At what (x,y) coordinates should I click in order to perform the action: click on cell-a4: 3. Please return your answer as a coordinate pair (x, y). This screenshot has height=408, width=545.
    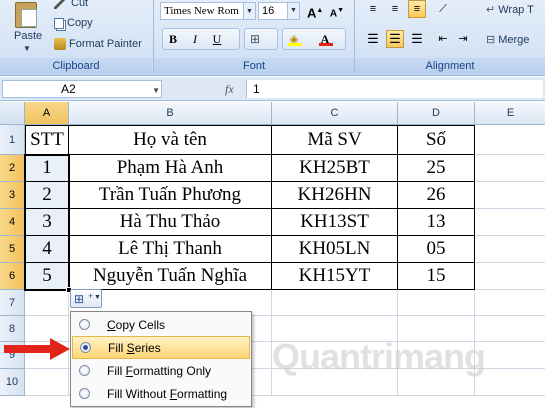
    Looking at the image, I should click on (47, 222).